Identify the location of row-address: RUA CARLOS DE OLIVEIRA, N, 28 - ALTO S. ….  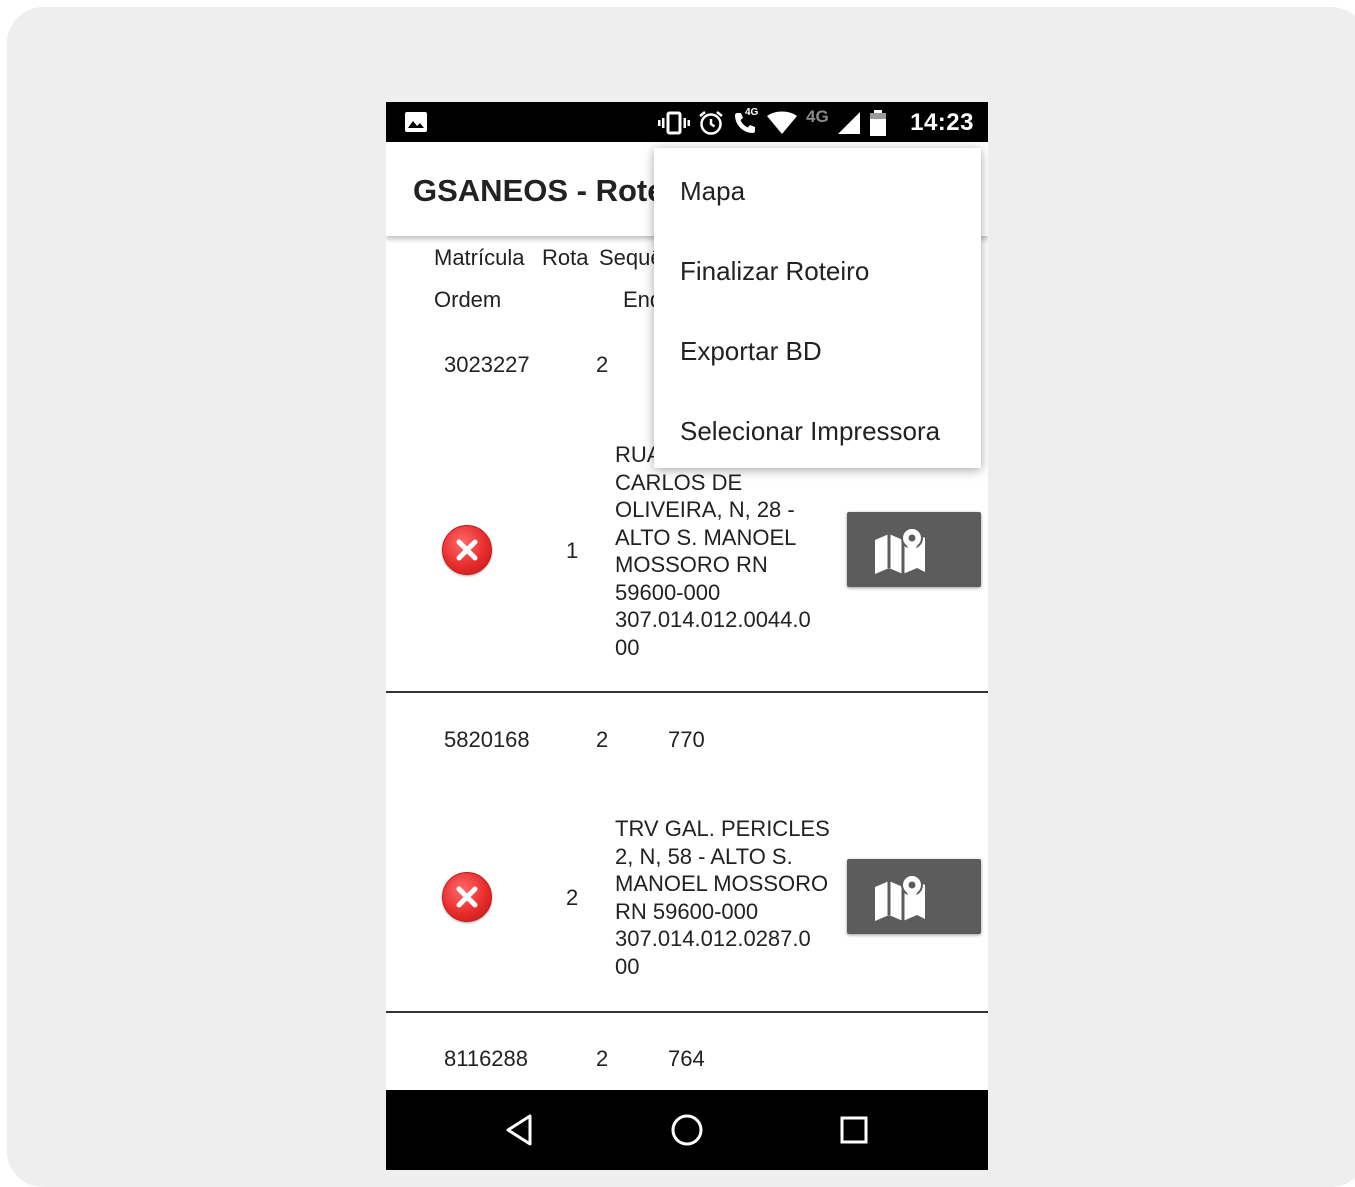
(713, 551).